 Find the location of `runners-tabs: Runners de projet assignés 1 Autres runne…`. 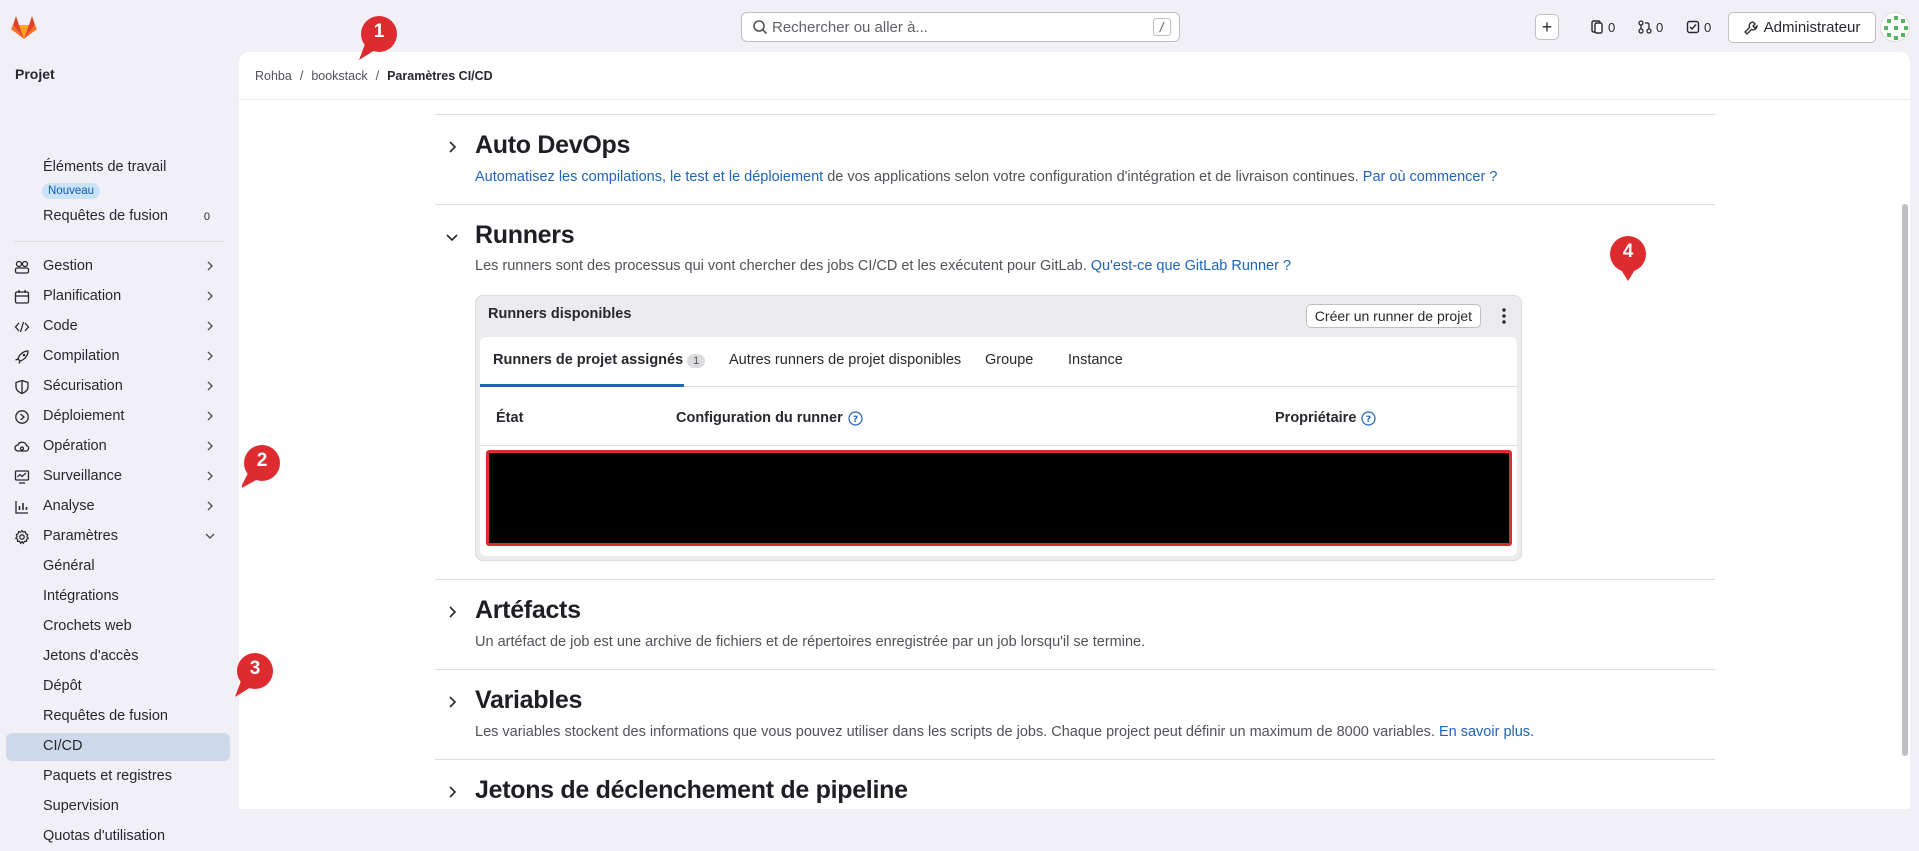

runners-tabs: Runners de projet assignés 1 Autres runne… is located at coordinates (998, 362).